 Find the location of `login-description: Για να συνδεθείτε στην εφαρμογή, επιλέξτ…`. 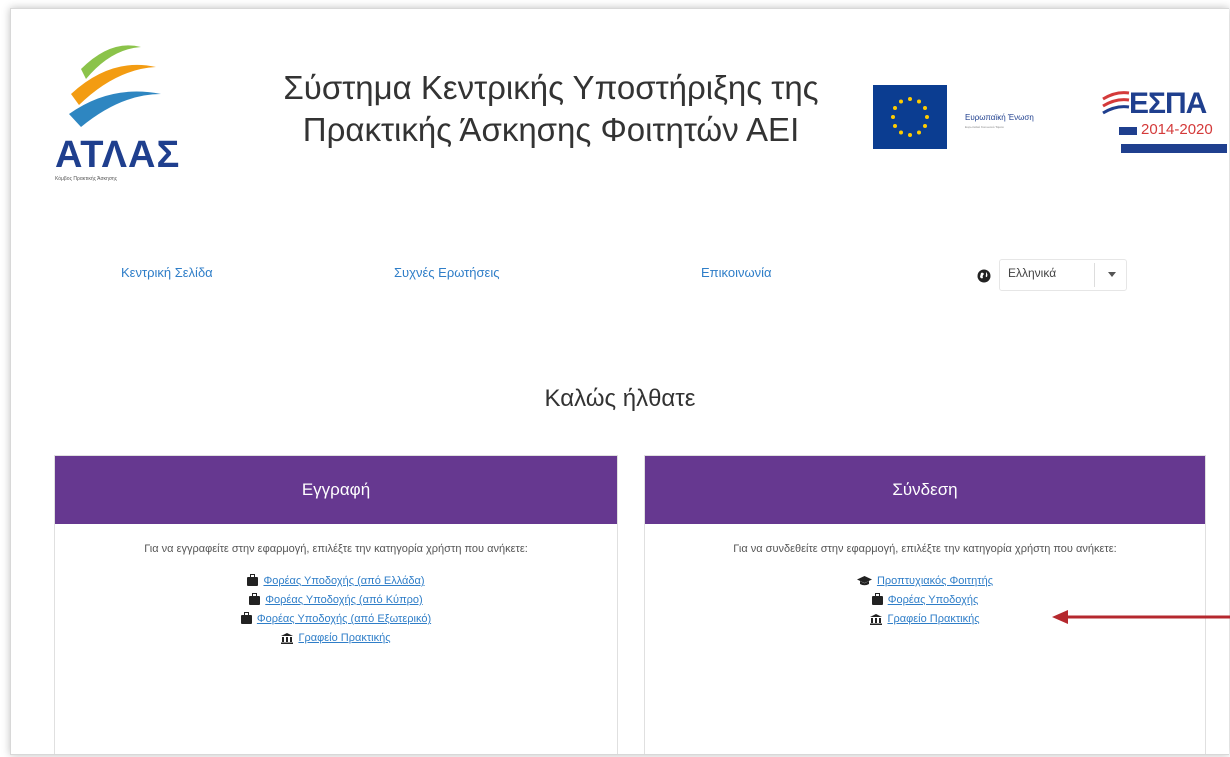

login-description: Για να συνδεθείτε στην εφαρμογή, επιλέξτ… is located at coordinates (925, 549).